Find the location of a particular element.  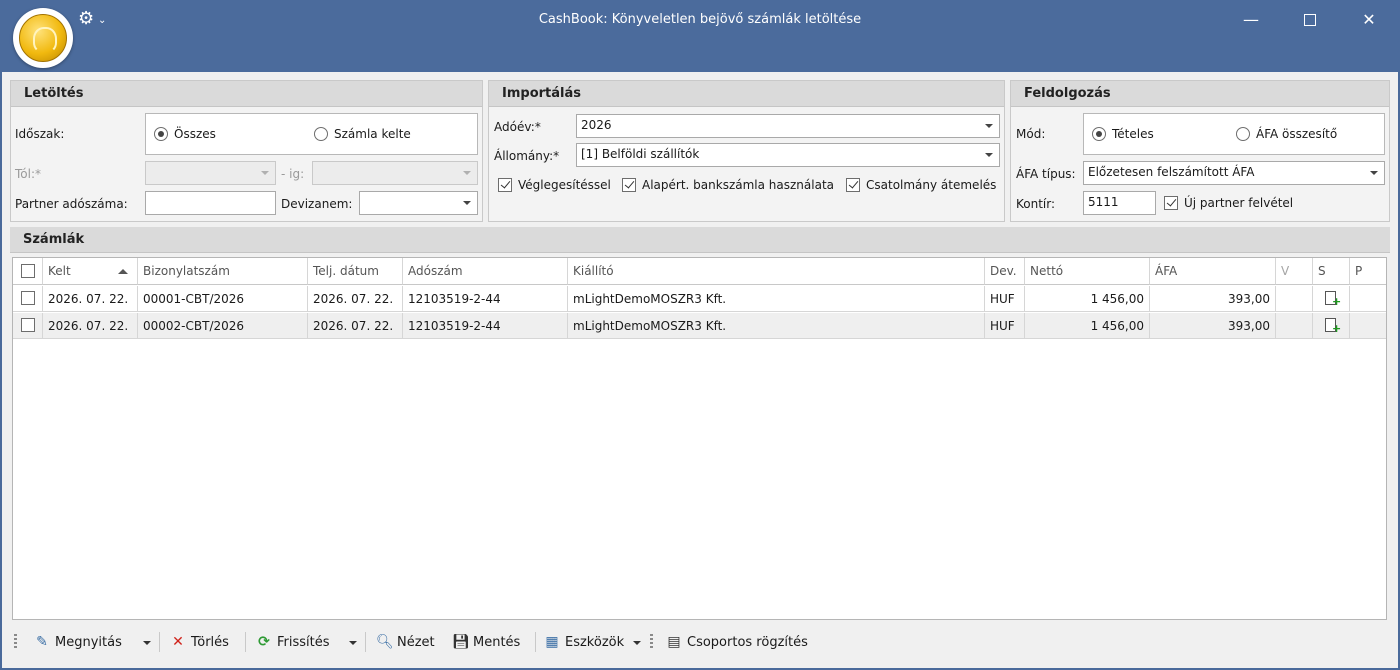

radio-szamla-kelte-label: Számla kelte is located at coordinates (372, 134).